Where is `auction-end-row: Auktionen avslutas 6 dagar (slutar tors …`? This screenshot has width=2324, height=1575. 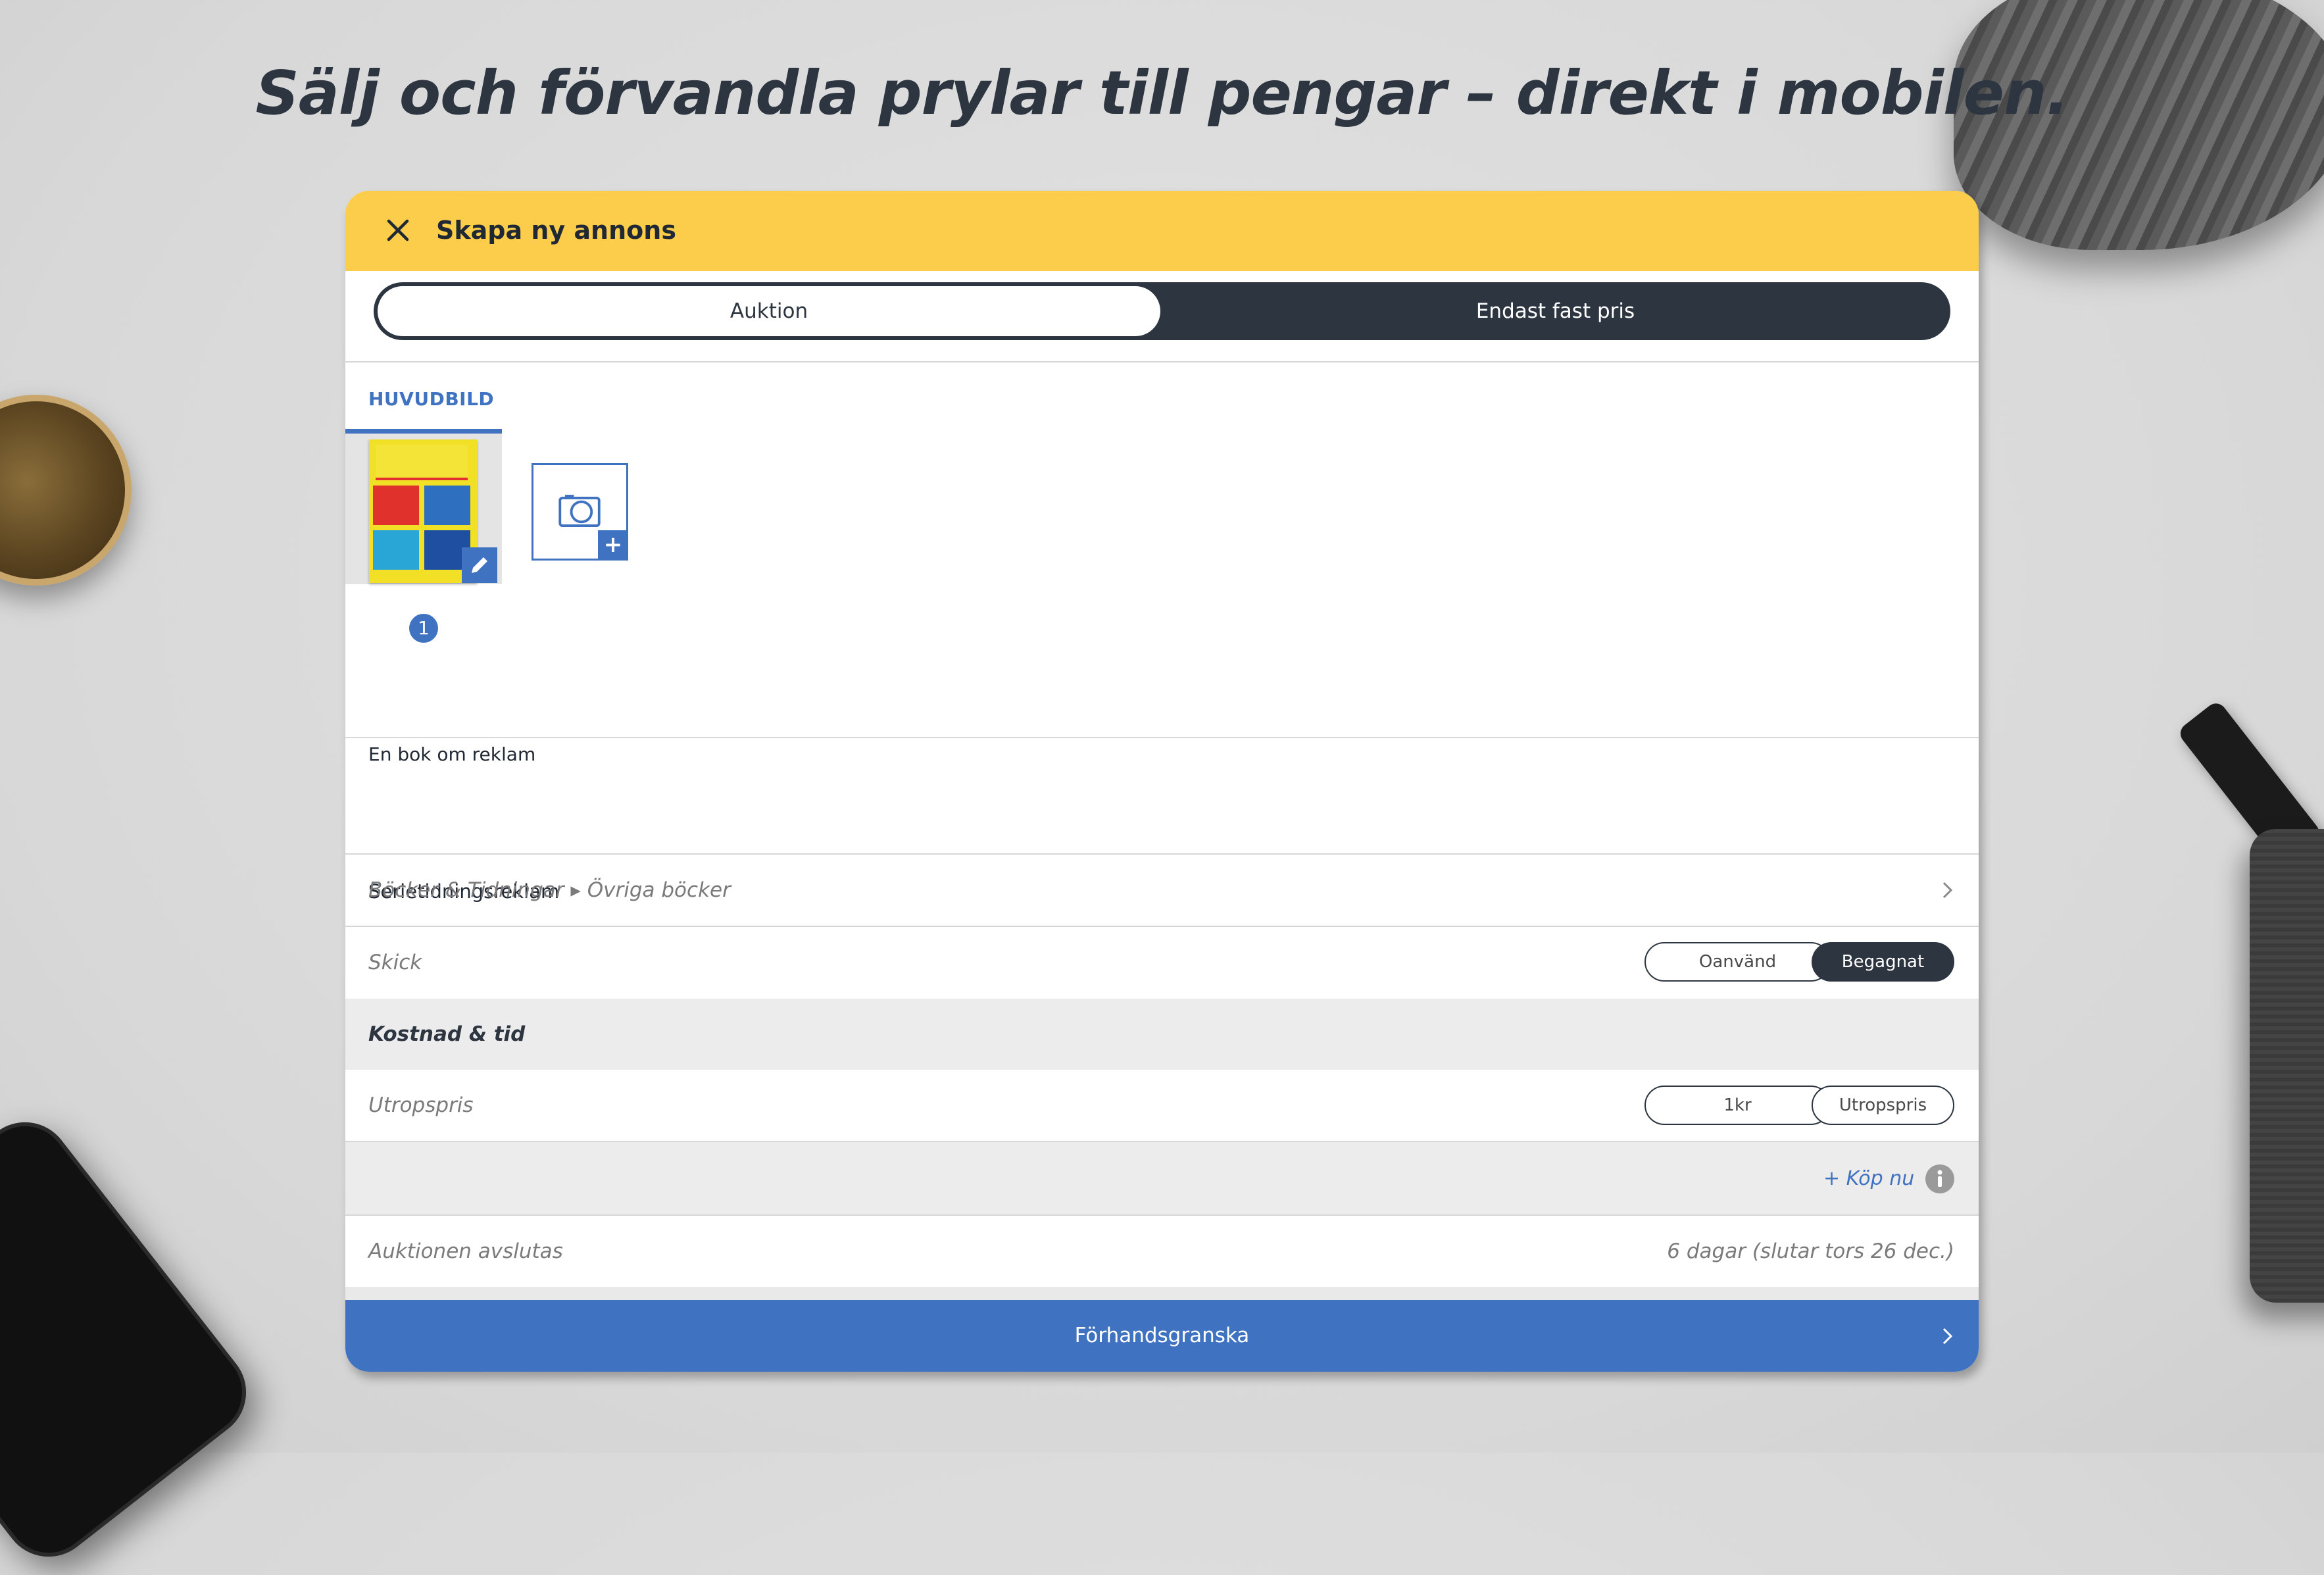 auction-end-row: Auktionen avslutas 6 dagar (slutar tors … is located at coordinates (1162, 1251).